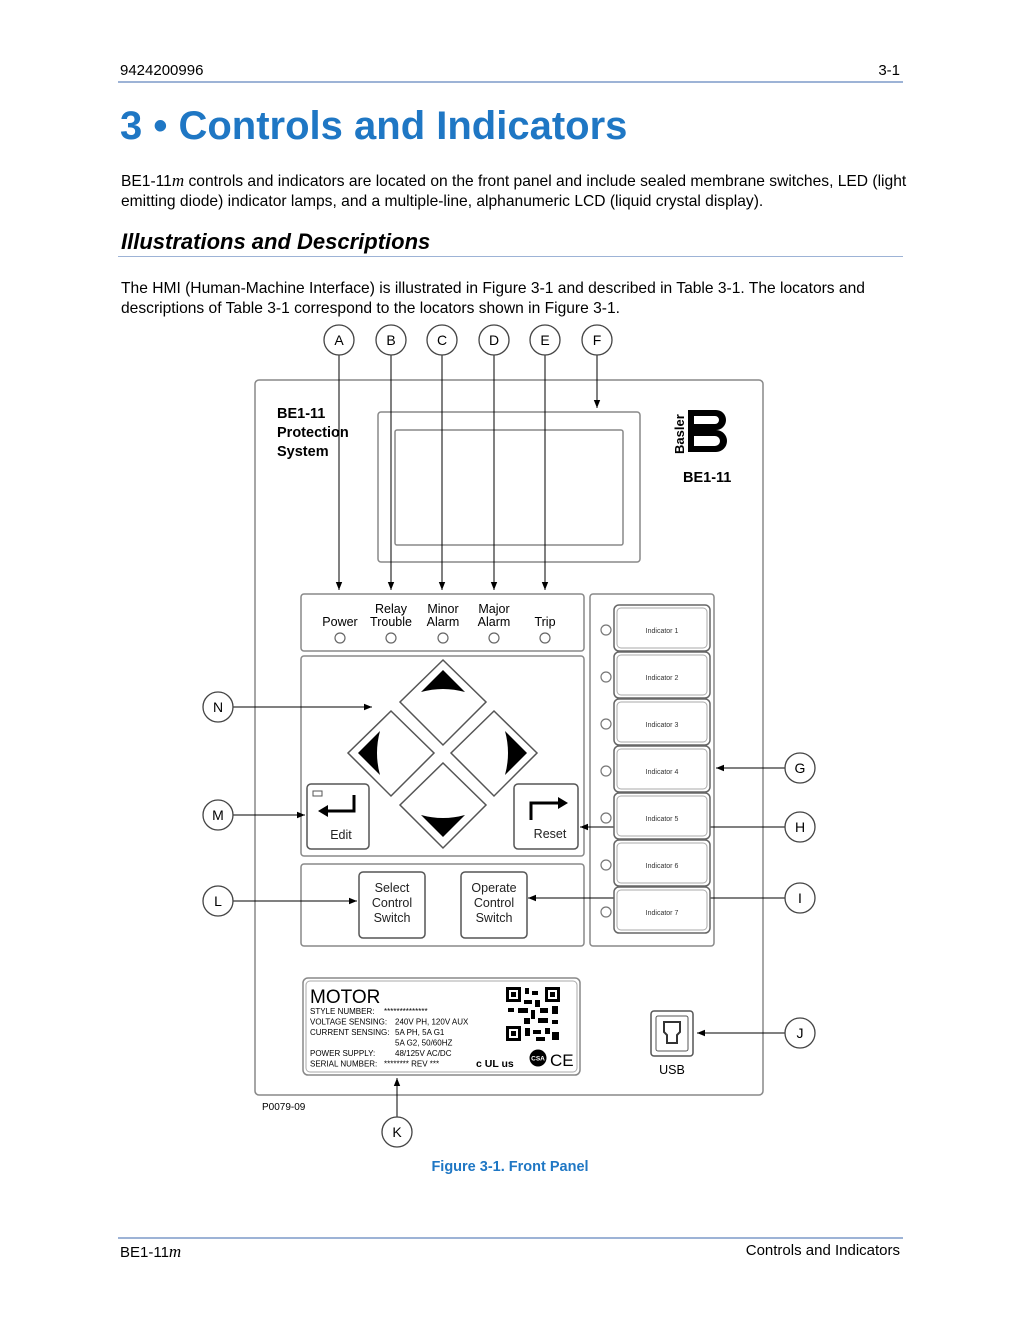  Describe the element at coordinates (699, 432) in the screenshot. I see `basler-logo: Basler` at that location.